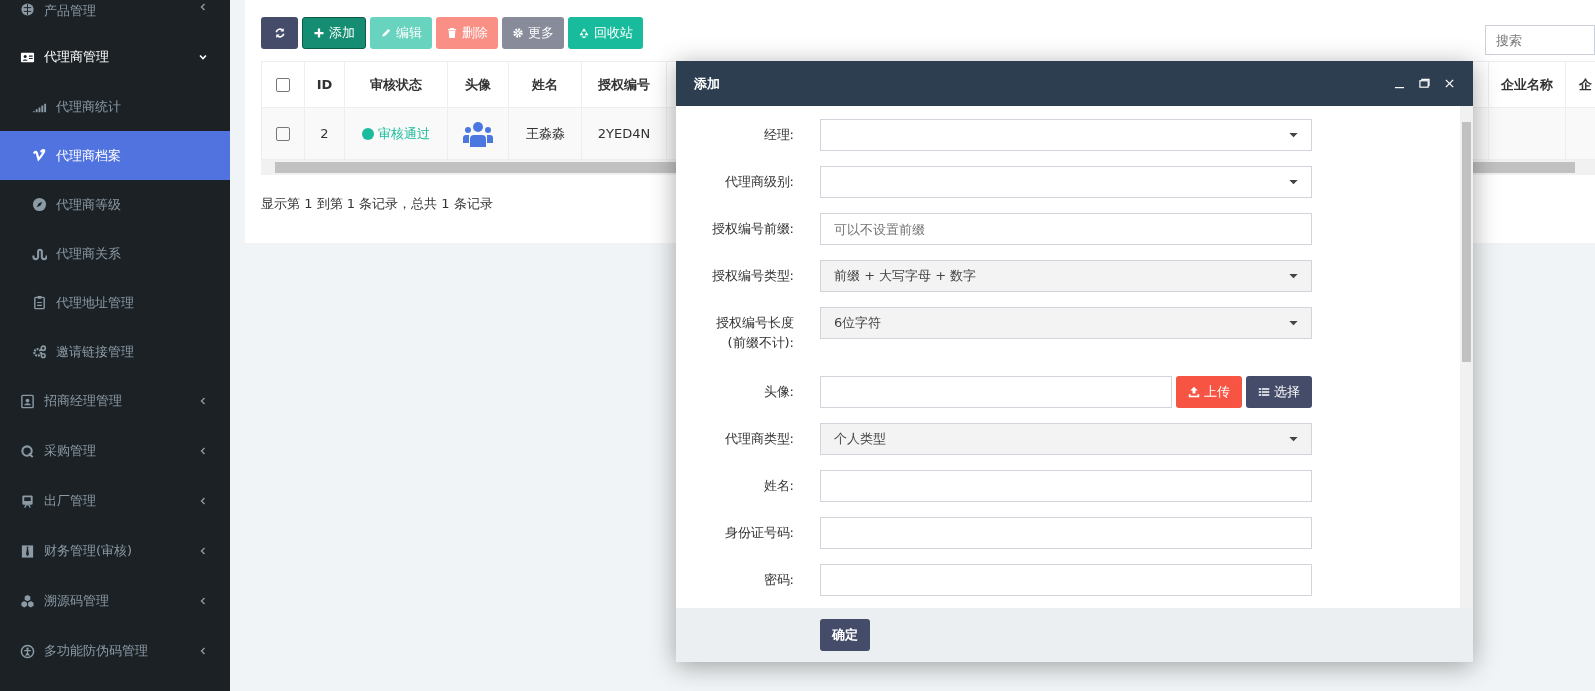 The height and width of the screenshot is (691, 1595). I want to click on loops-icon, so click(39, 253).